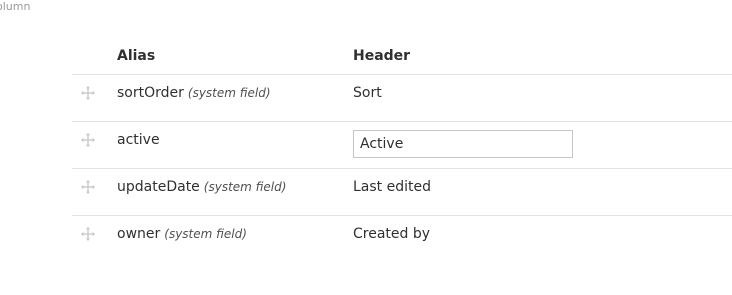 The height and width of the screenshot is (295, 732). Describe the element at coordinates (136, 56) in the screenshot. I see `alias-column-header: Alias` at that location.